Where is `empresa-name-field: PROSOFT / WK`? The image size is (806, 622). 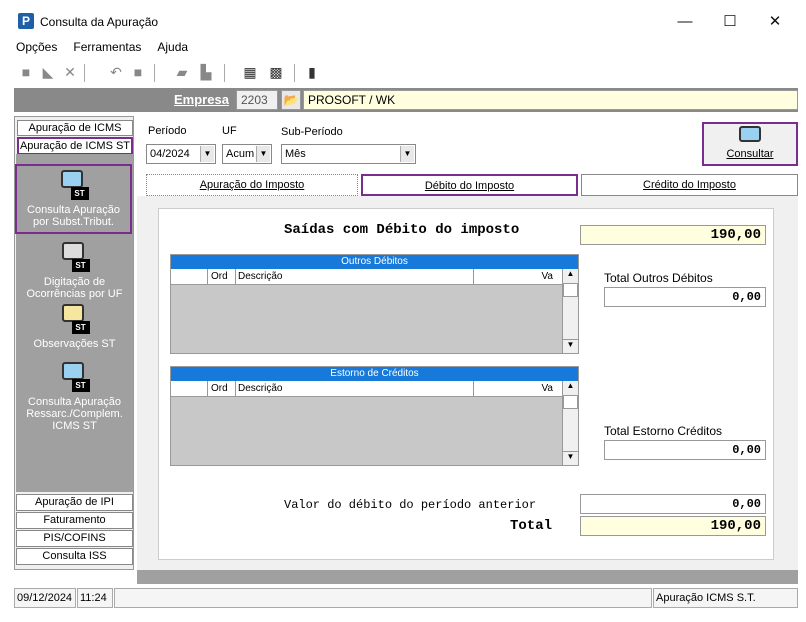 empresa-name-field: PROSOFT / WK is located at coordinates (550, 100).